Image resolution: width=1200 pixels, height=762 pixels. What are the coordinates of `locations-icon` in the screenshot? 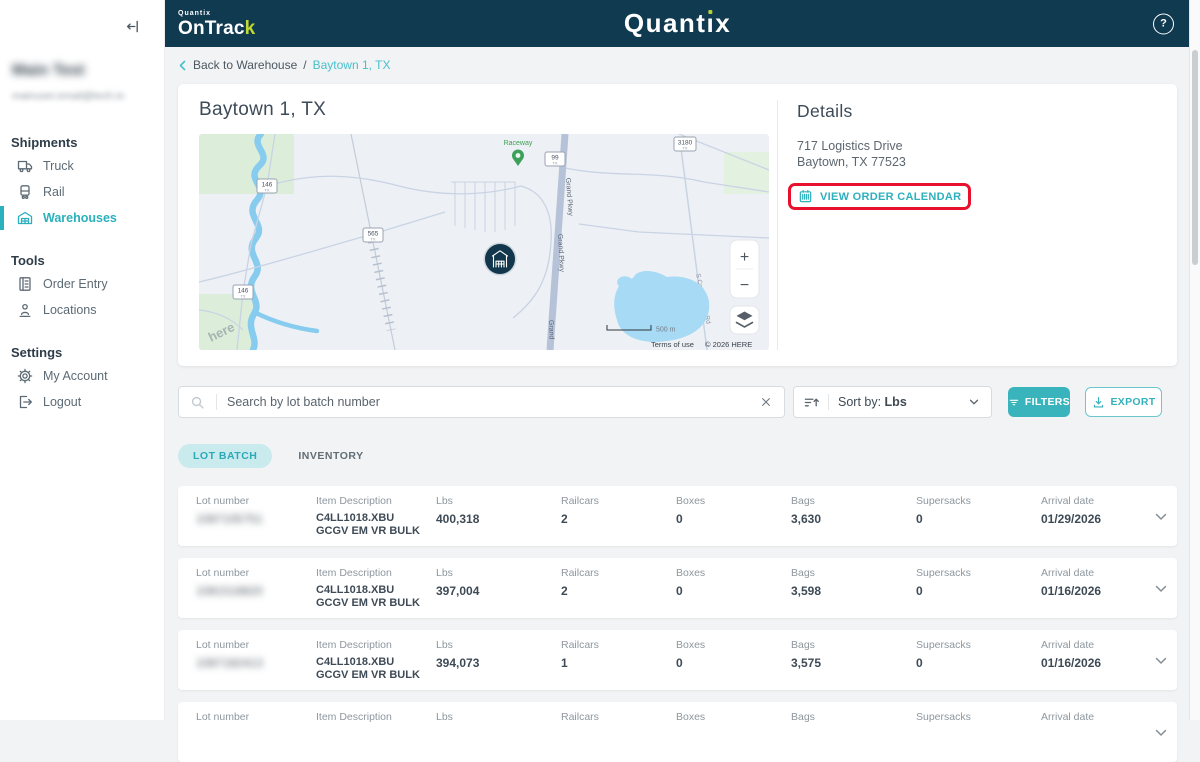 It's located at (25, 310).